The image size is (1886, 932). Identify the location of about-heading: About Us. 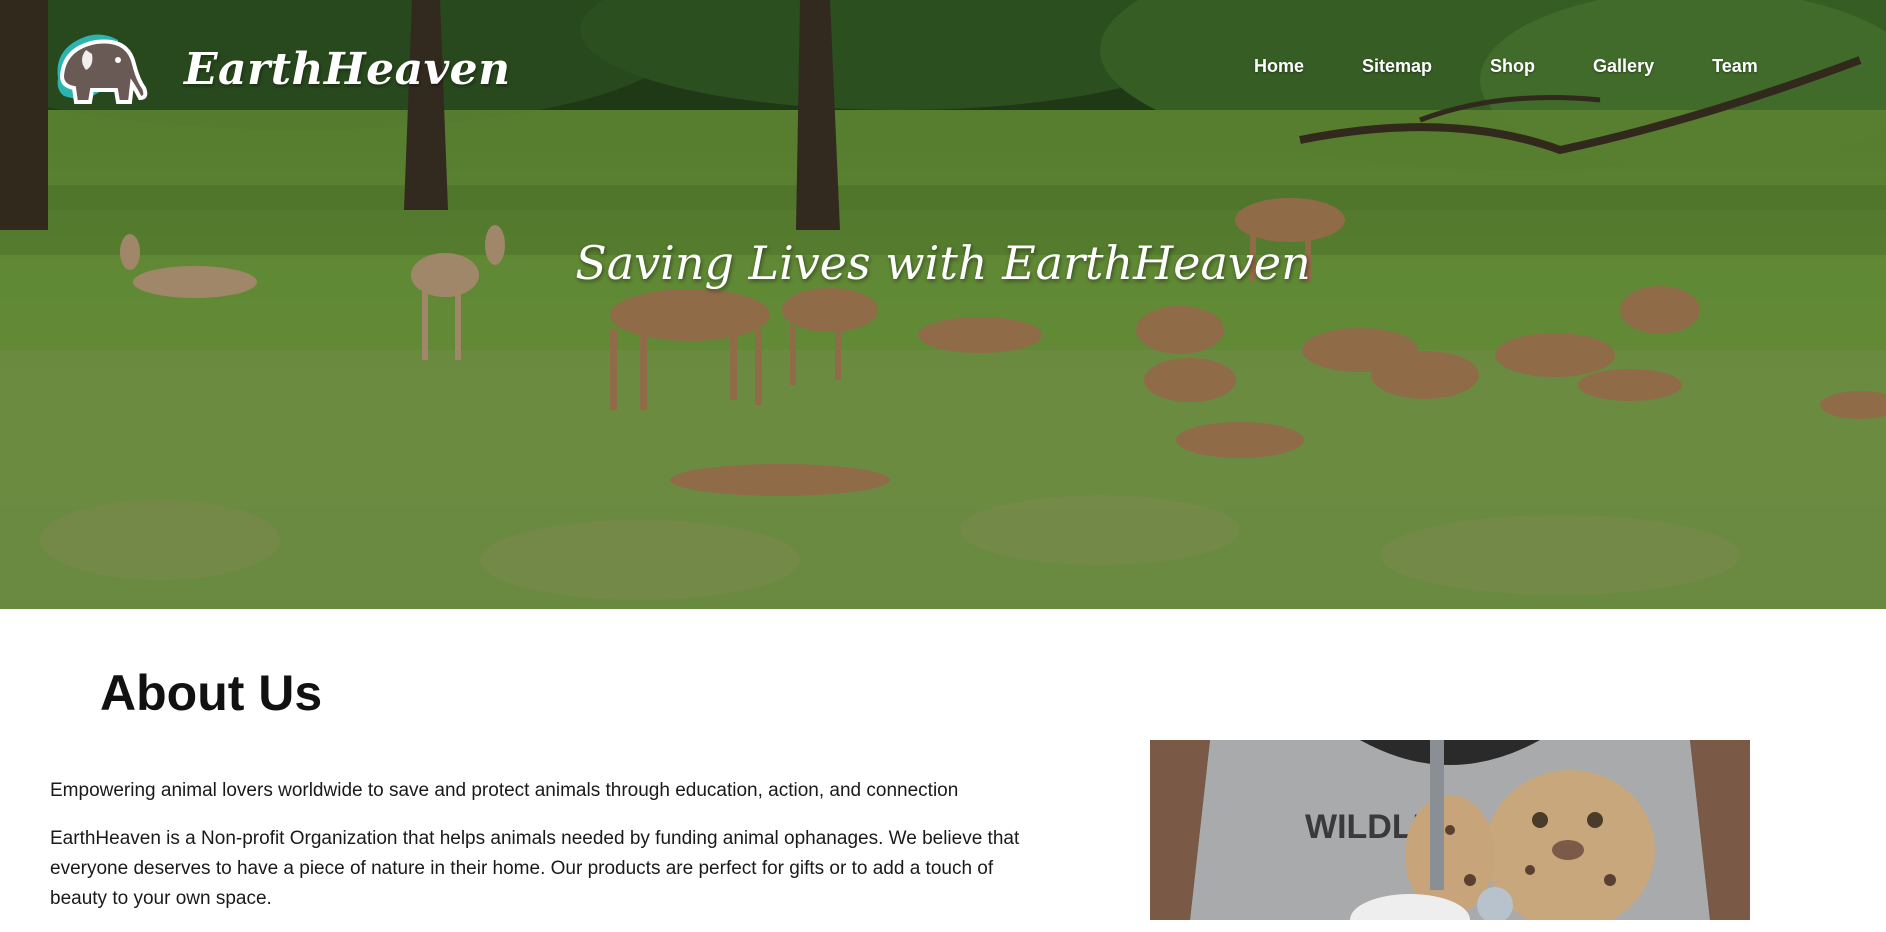
(211, 693).